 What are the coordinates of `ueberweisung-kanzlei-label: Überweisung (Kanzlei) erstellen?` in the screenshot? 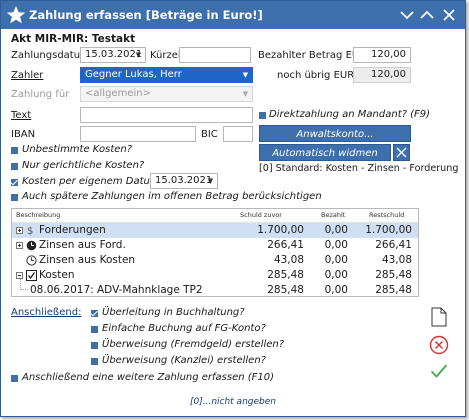 It's located at (184, 360).